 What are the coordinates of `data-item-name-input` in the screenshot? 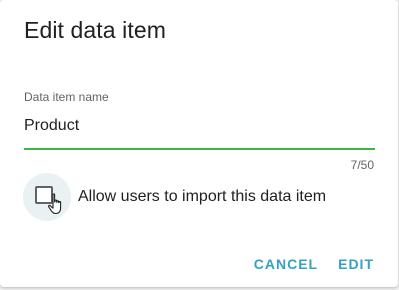 It's located at (199, 126).